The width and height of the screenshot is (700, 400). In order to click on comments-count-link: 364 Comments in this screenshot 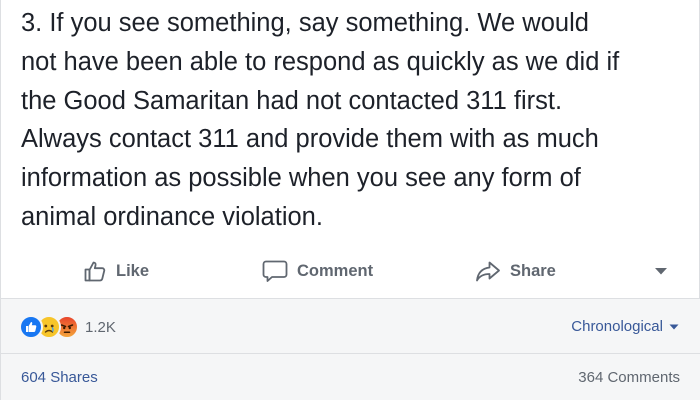, I will do `click(629, 377)`.